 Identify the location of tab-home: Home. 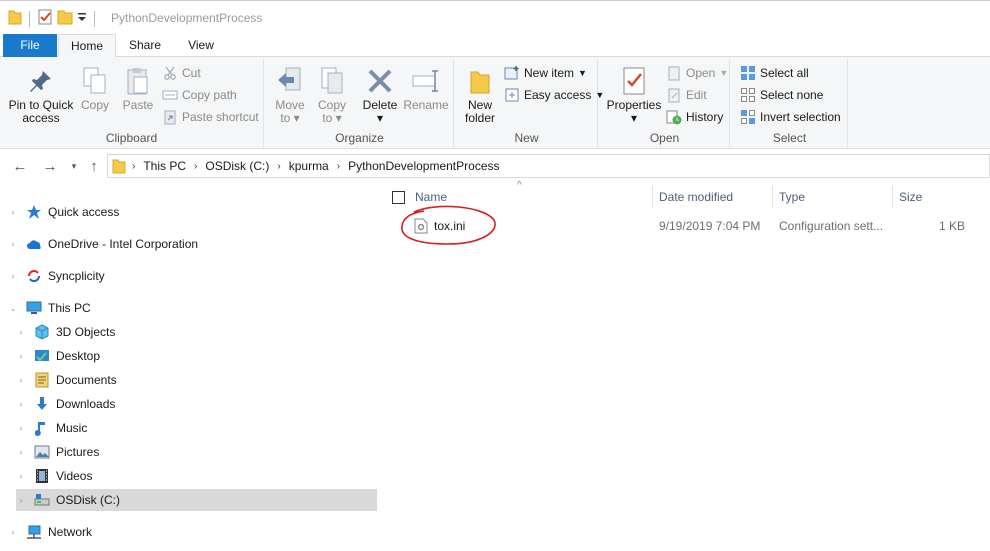
(87, 46).